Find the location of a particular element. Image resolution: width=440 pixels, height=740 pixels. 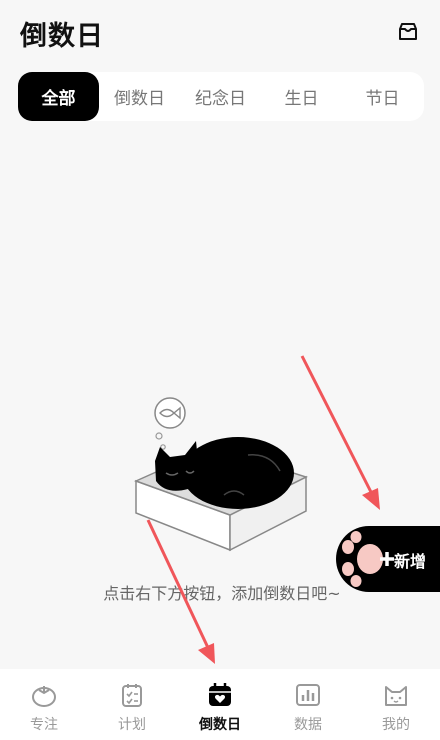

bar-chart-icon is located at coordinates (308, 695).